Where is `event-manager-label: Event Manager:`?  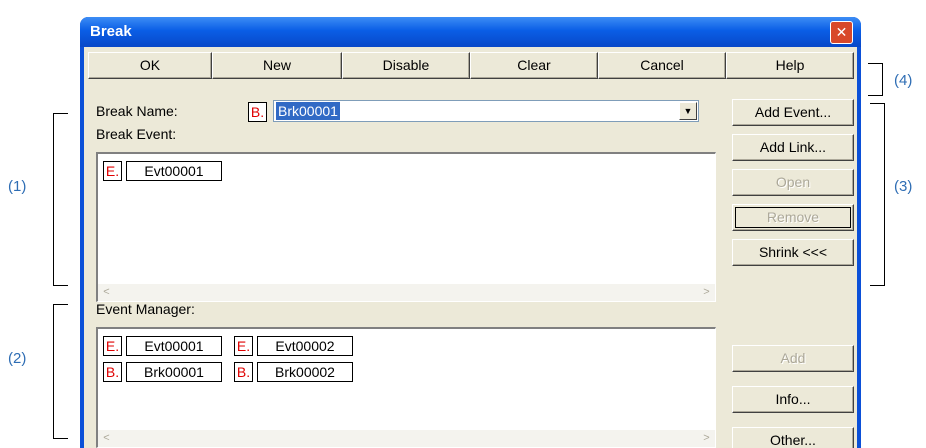
event-manager-label: Event Manager: is located at coordinates (145, 309).